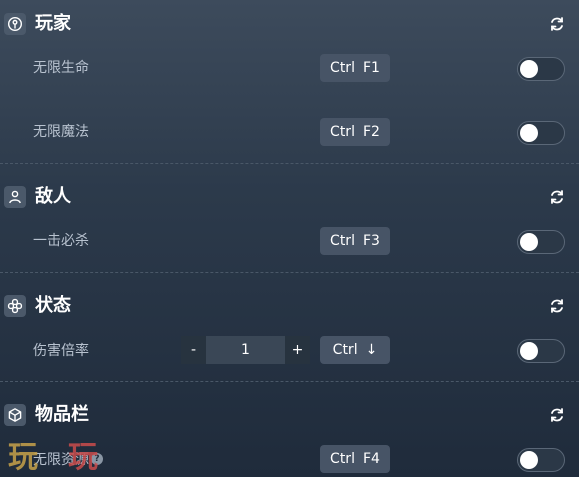 The width and height of the screenshot is (579, 477). What do you see at coordinates (541, 351) in the screenshot?
I see `toggle-damage-multiplier` at bounding box center [541, 351].